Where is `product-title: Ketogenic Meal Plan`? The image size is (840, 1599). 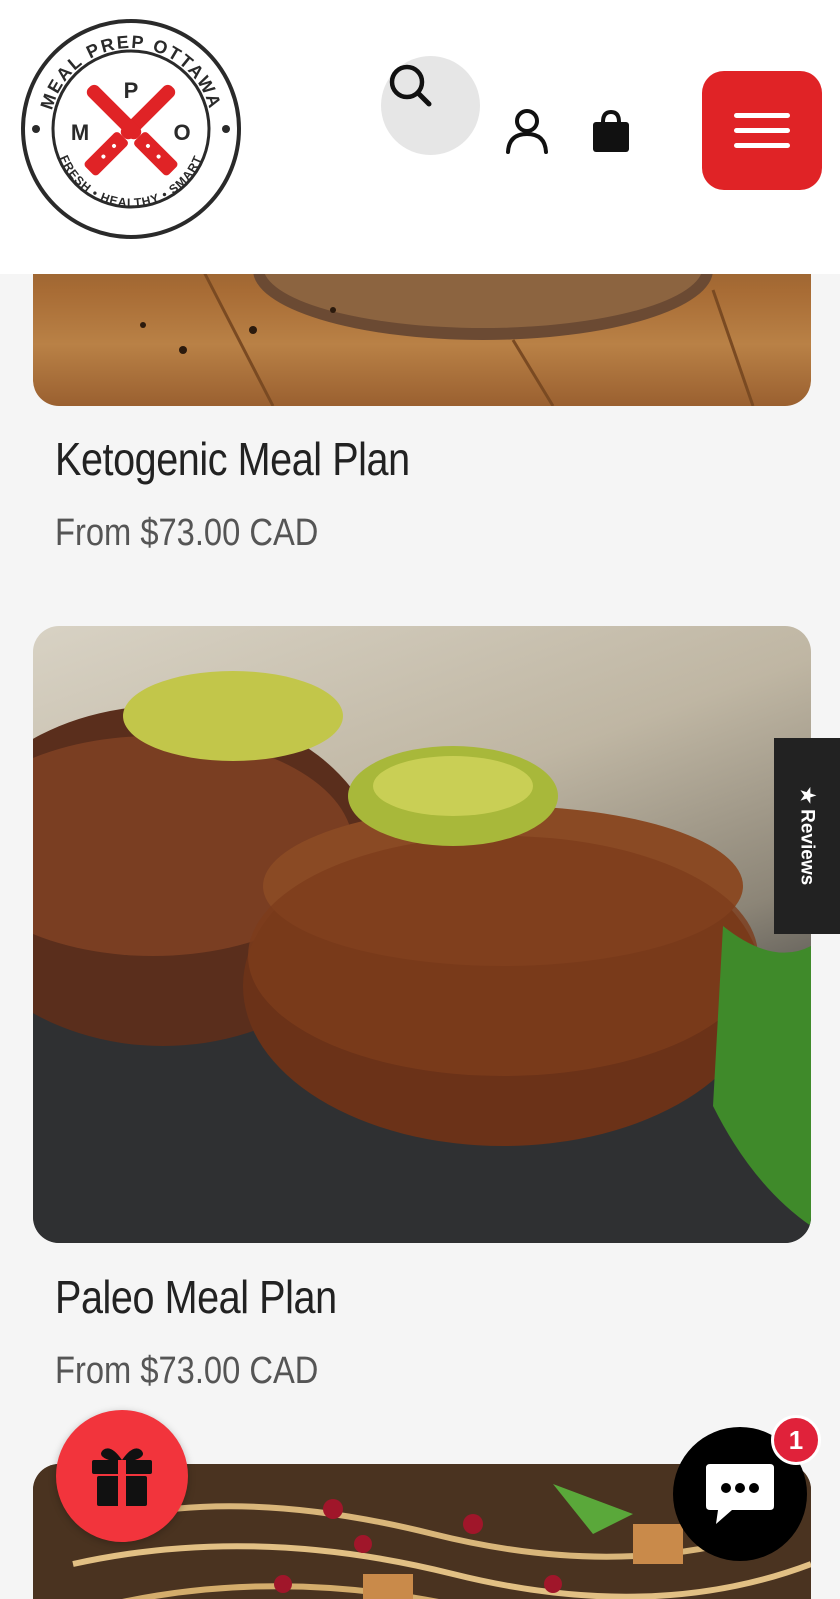 product-title: Ketogenic Meal Plan is located at coordinates (232, 459).